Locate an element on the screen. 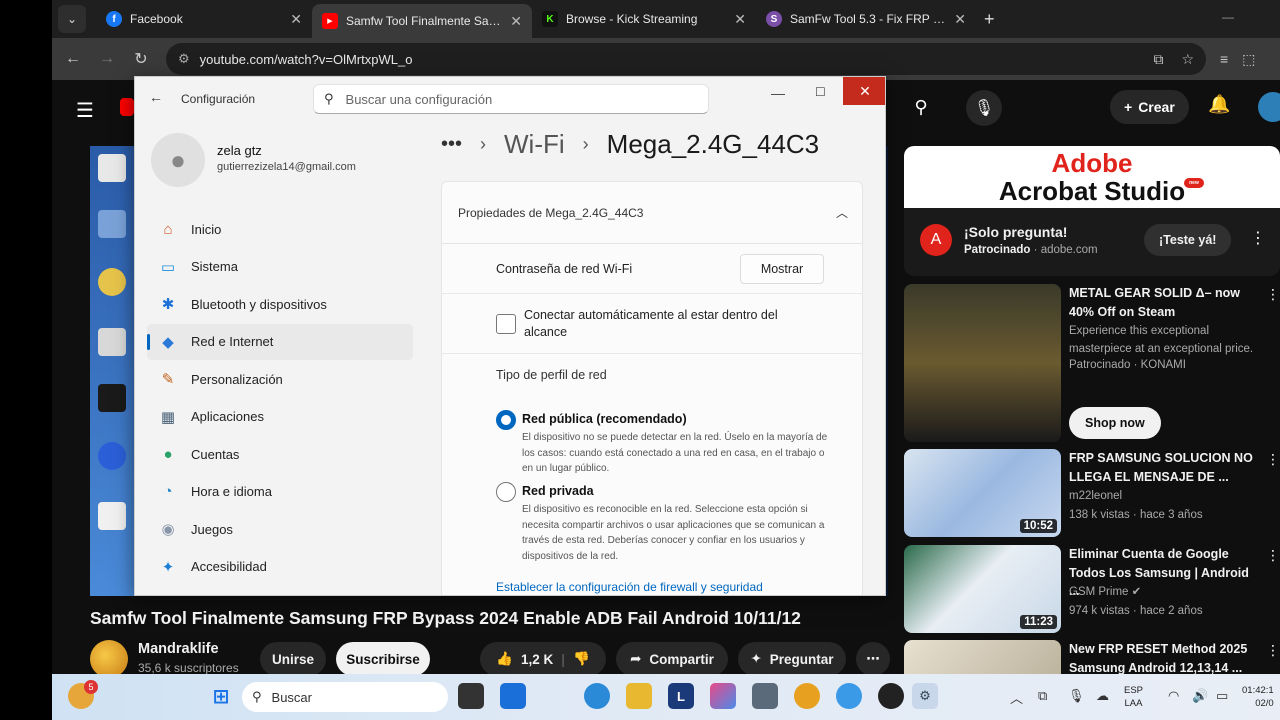 The height and width of the screenshot is (720, 1280). address-bar: ⚙ youtube.com/watch?v=OlMrtxpWL_o ⧉ ☆ is located at coordinates (686, 59).